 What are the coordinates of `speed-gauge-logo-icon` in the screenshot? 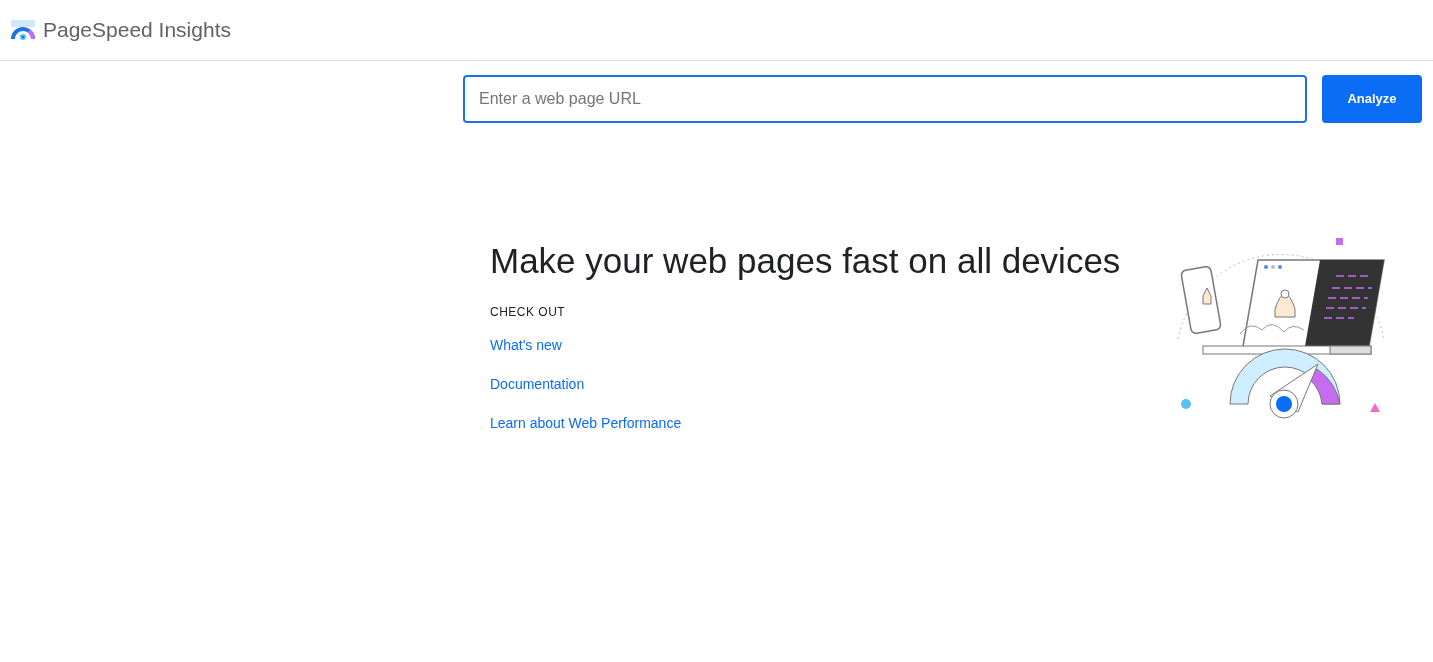 It's located at (23, 30).